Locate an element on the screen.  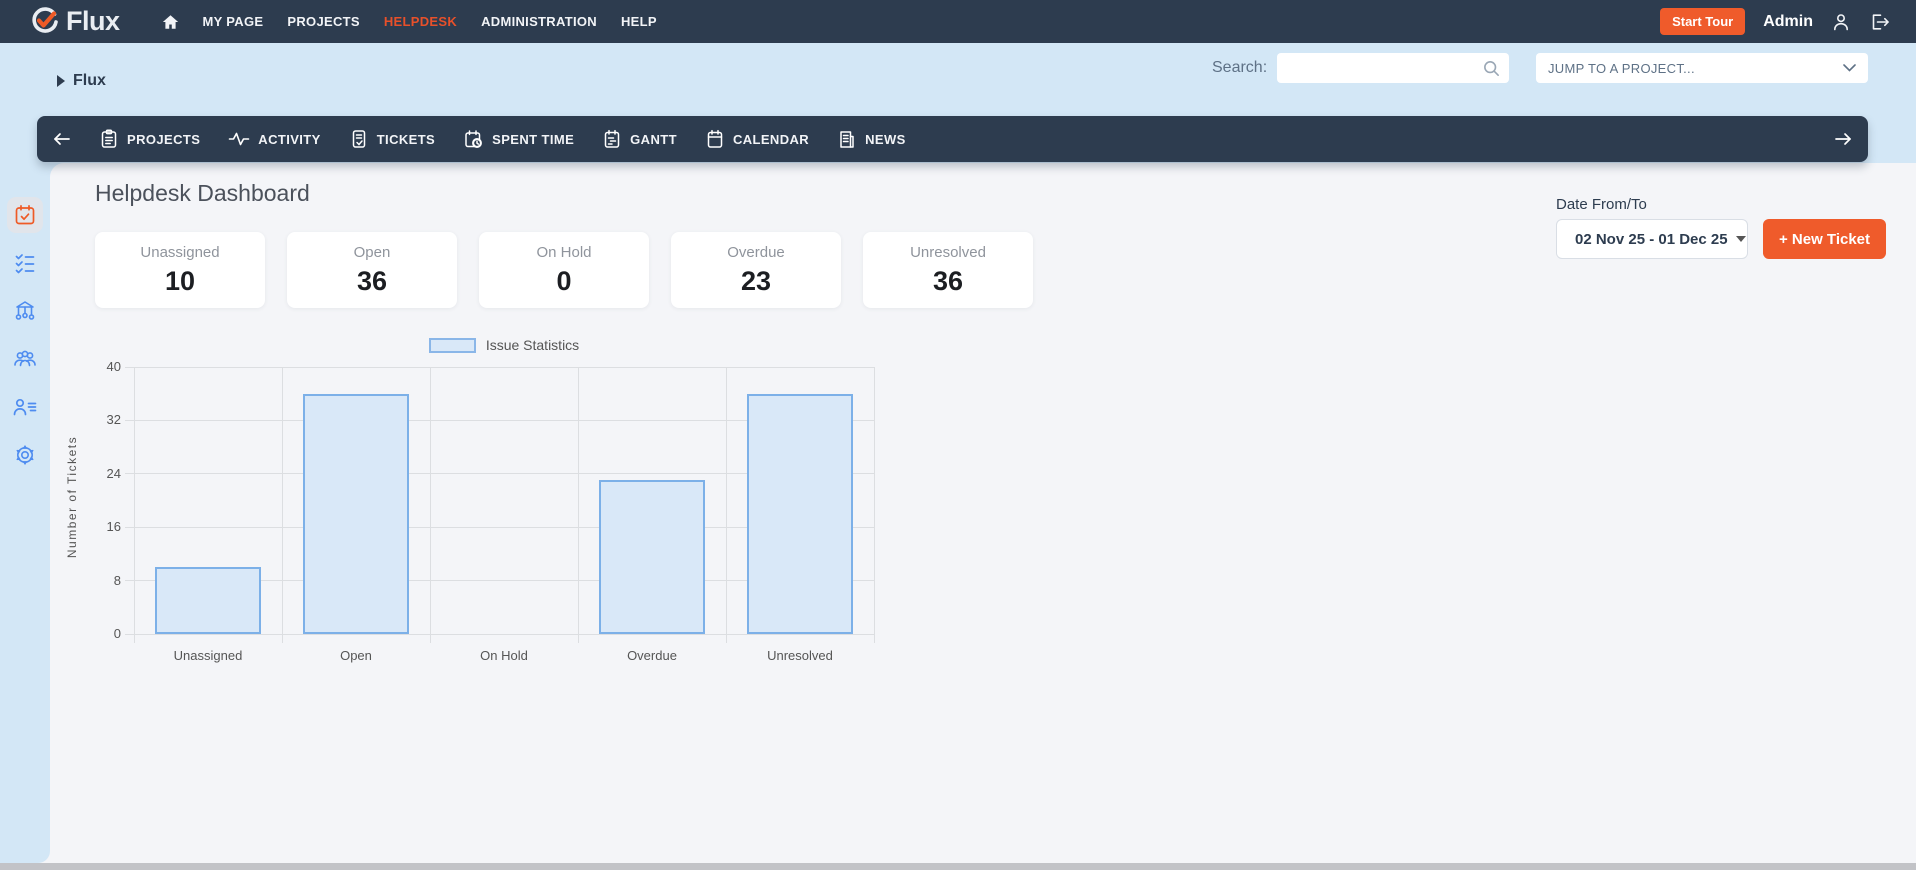
card-unresolved: Unresolved 36 is located at coordinates (948, 270).